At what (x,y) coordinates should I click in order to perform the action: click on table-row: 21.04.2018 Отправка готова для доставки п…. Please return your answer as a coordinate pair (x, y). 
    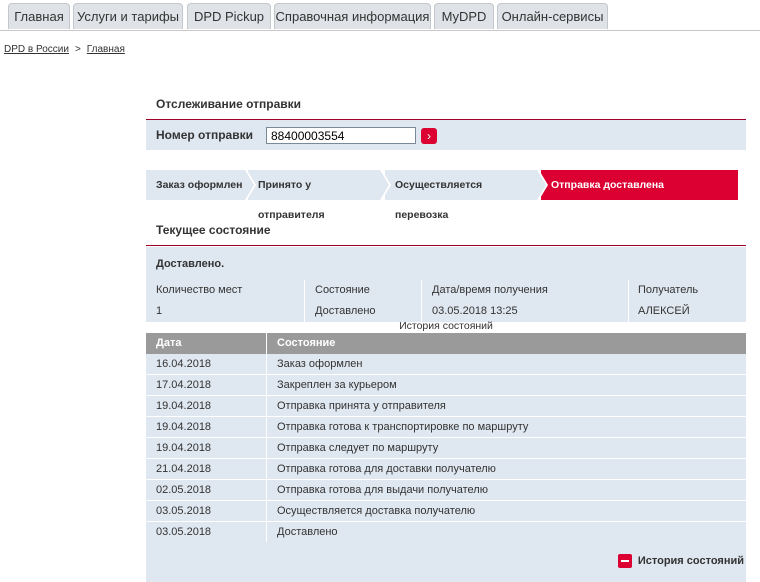
    Looking at the image, I should click on (446, 469).